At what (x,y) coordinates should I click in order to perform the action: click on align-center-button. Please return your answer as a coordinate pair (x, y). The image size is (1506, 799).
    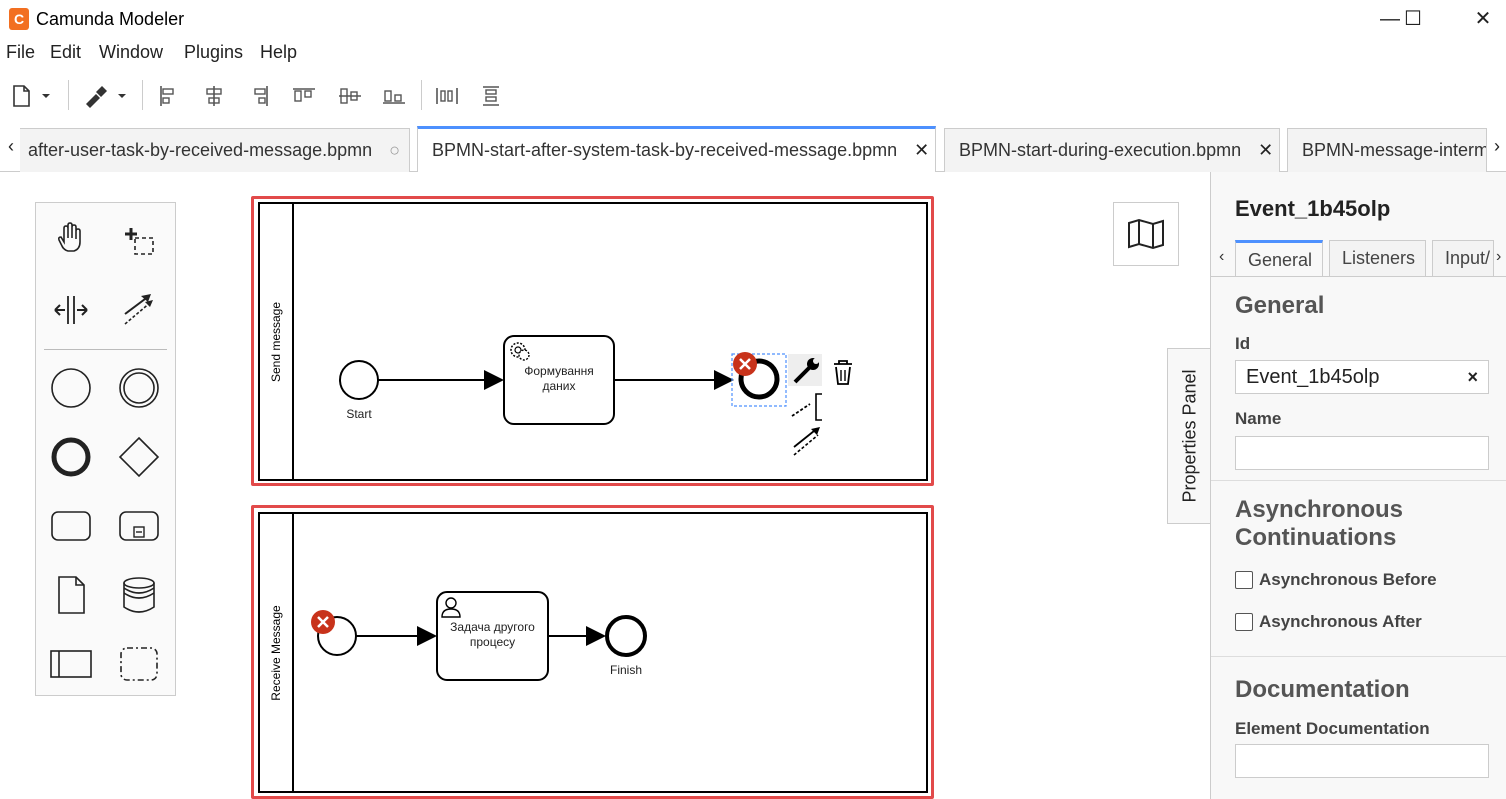
    Looking at the image, I should click on (214, 96).